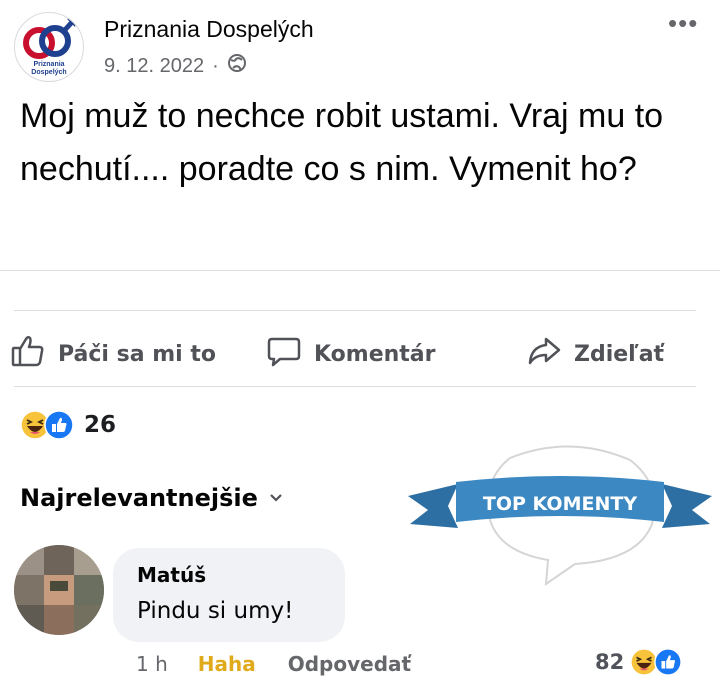 Image resolution: width=720 pixels, height=686 pixels. Describe the element at coordinates (610, 662) in the screenshot. I see `comment-reaction-count: 82` at that location.